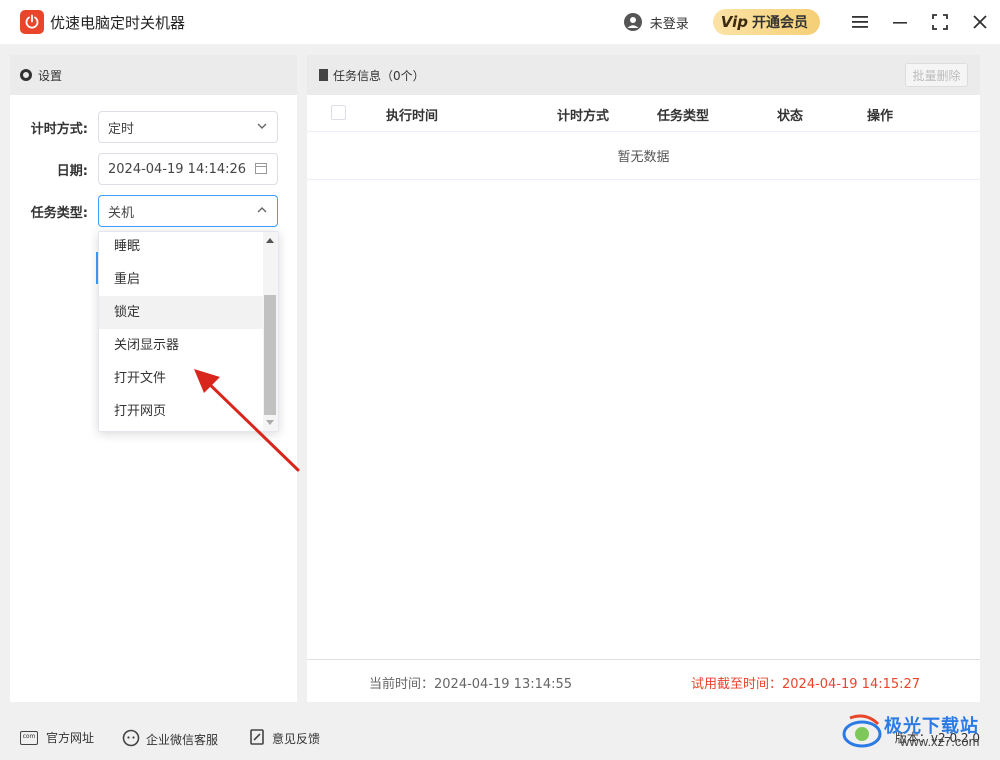 Image resolution: width=1000 pixels, height=760 pixels. What do you see at coordinates (29, 737) in the screenshot?
I see `website-icon: com` at bounding box center [29, 737].